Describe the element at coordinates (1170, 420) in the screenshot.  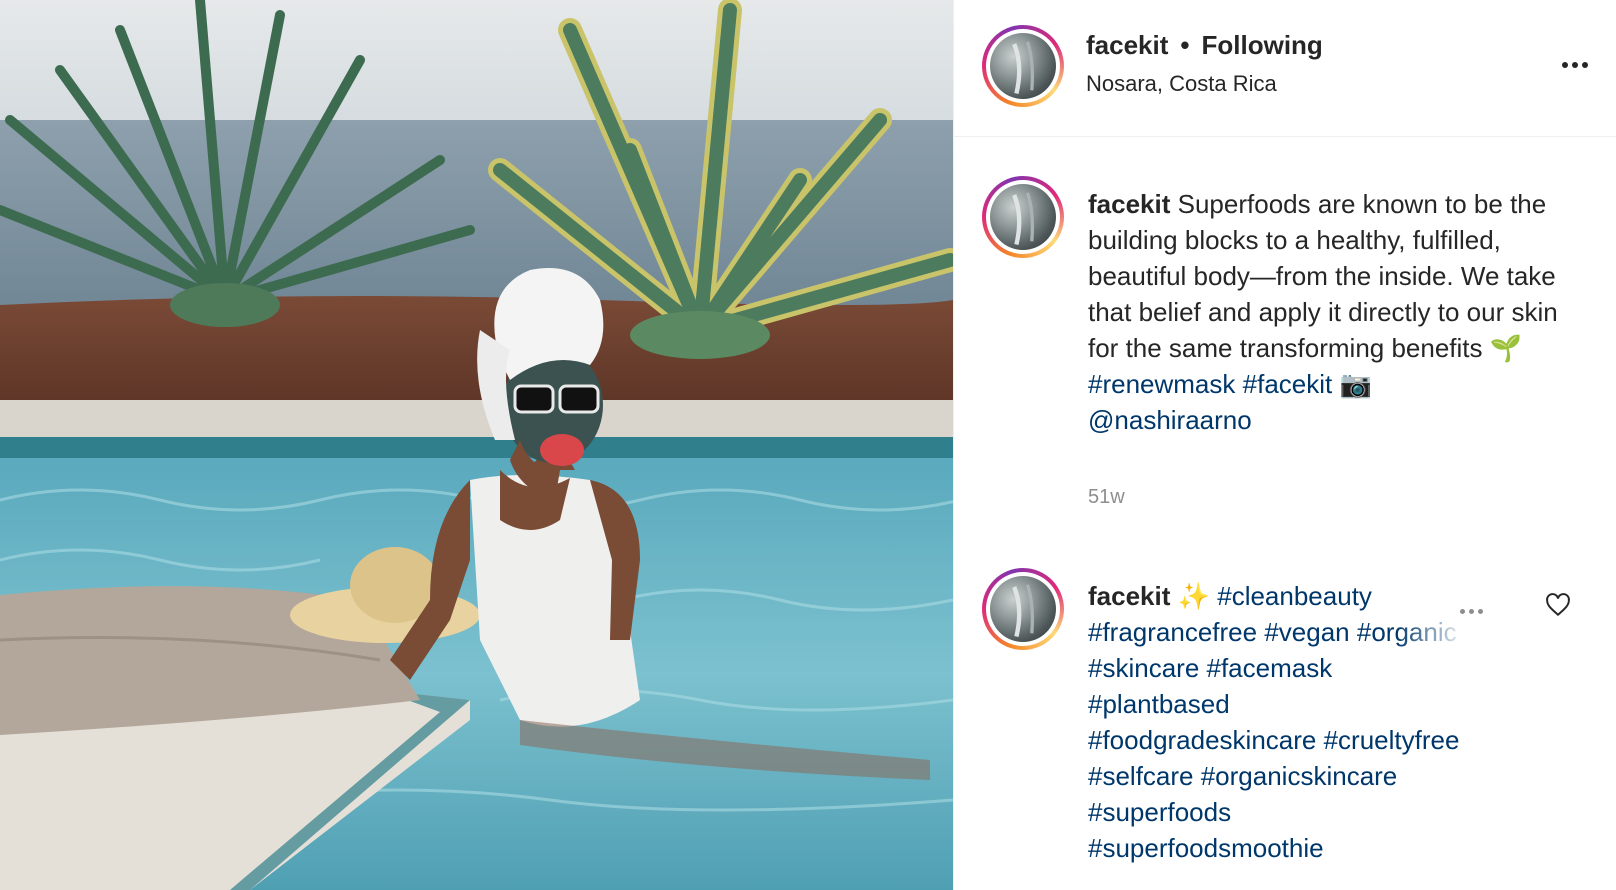
I see `mention-nashiraarno: @nashiraarno` at that location.